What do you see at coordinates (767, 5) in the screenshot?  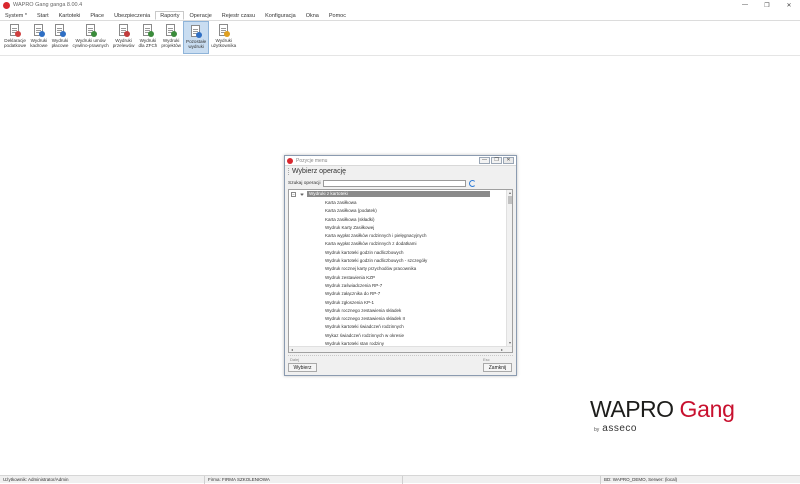 I see `restore-icon: ❐` at bounding box center [767, 5].